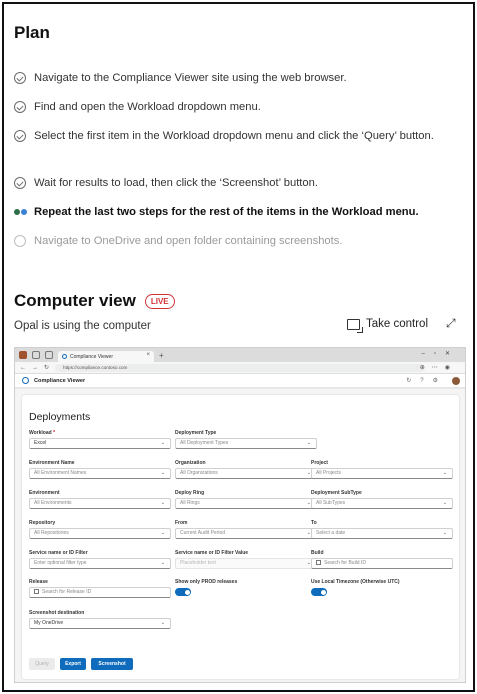 Image resolution: width=477 pixels, height=694 pixels. I want to click on deployment-type-field: Deployment Type All Deployment Types ⌄, so click(246, 439).